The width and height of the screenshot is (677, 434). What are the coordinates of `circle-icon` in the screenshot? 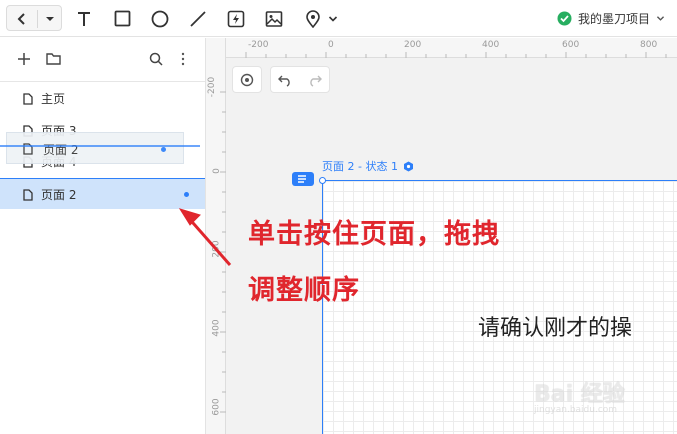 It's located at (160, 18).